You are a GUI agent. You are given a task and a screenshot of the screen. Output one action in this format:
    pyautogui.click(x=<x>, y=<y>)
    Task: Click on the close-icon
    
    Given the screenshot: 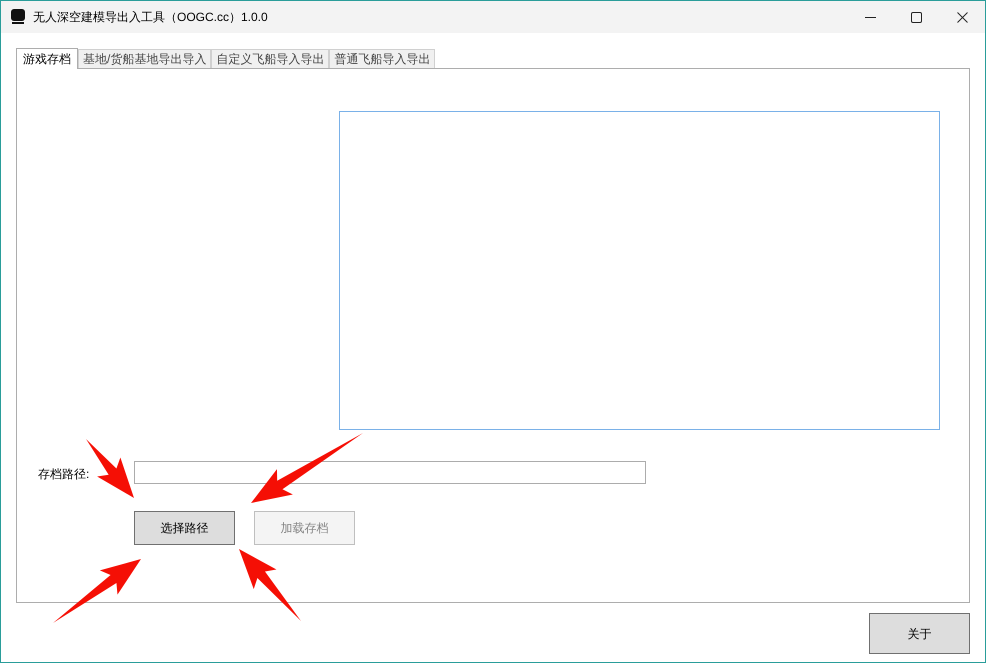 What is the action you would take?
    pyautogui.click(x=962, y=17)
    